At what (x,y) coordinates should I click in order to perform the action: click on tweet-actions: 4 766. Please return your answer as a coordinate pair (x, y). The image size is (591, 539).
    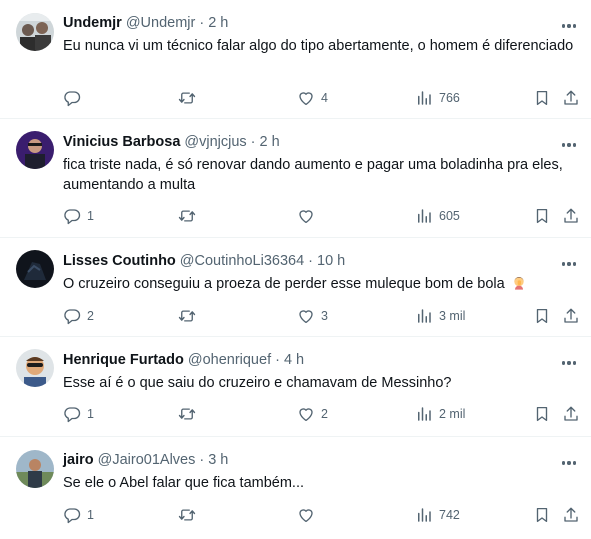
    Looking at the image, I should click on (295, 98).